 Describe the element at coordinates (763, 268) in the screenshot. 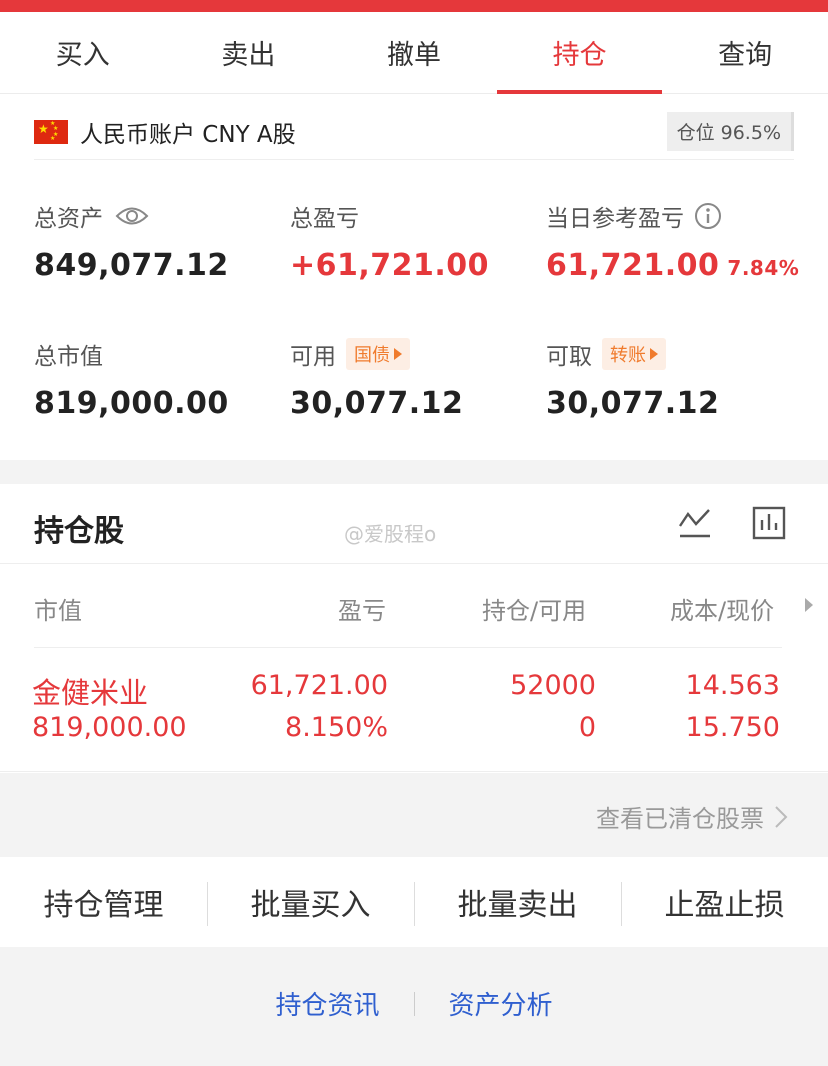

I see `daily-pnl-percent: 7.84%` at that location.